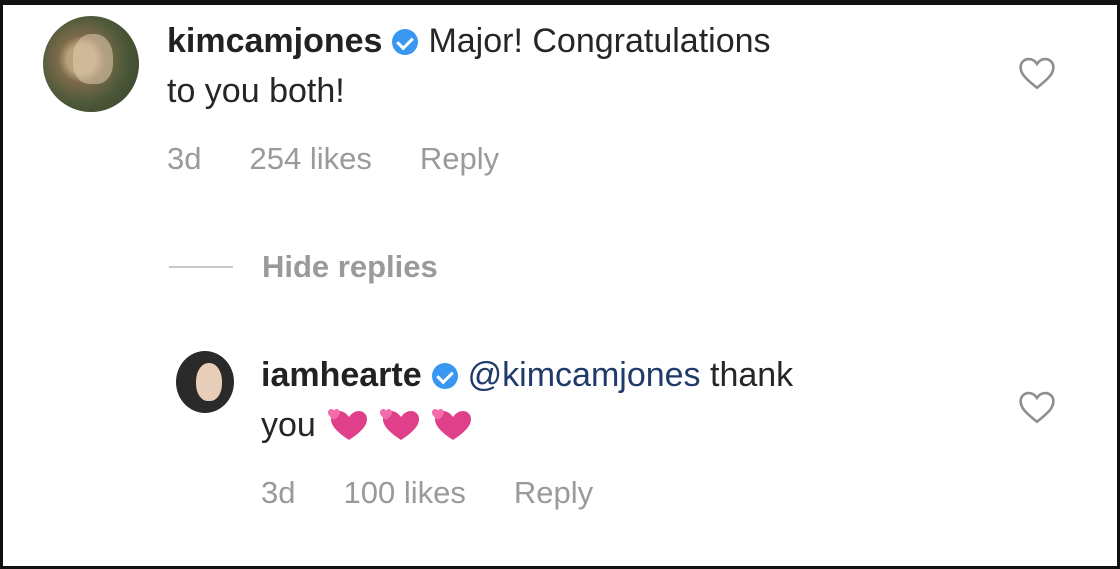 This screenshot has width=1120, height=569. I want to click on comment-text-line-1: kimcamjones Major! Congratulations, so click(469, 41).